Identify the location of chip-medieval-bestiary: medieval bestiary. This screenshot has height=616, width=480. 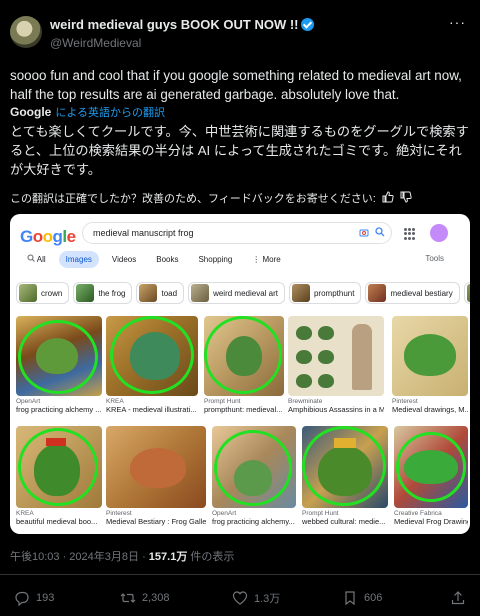
(412, 293).